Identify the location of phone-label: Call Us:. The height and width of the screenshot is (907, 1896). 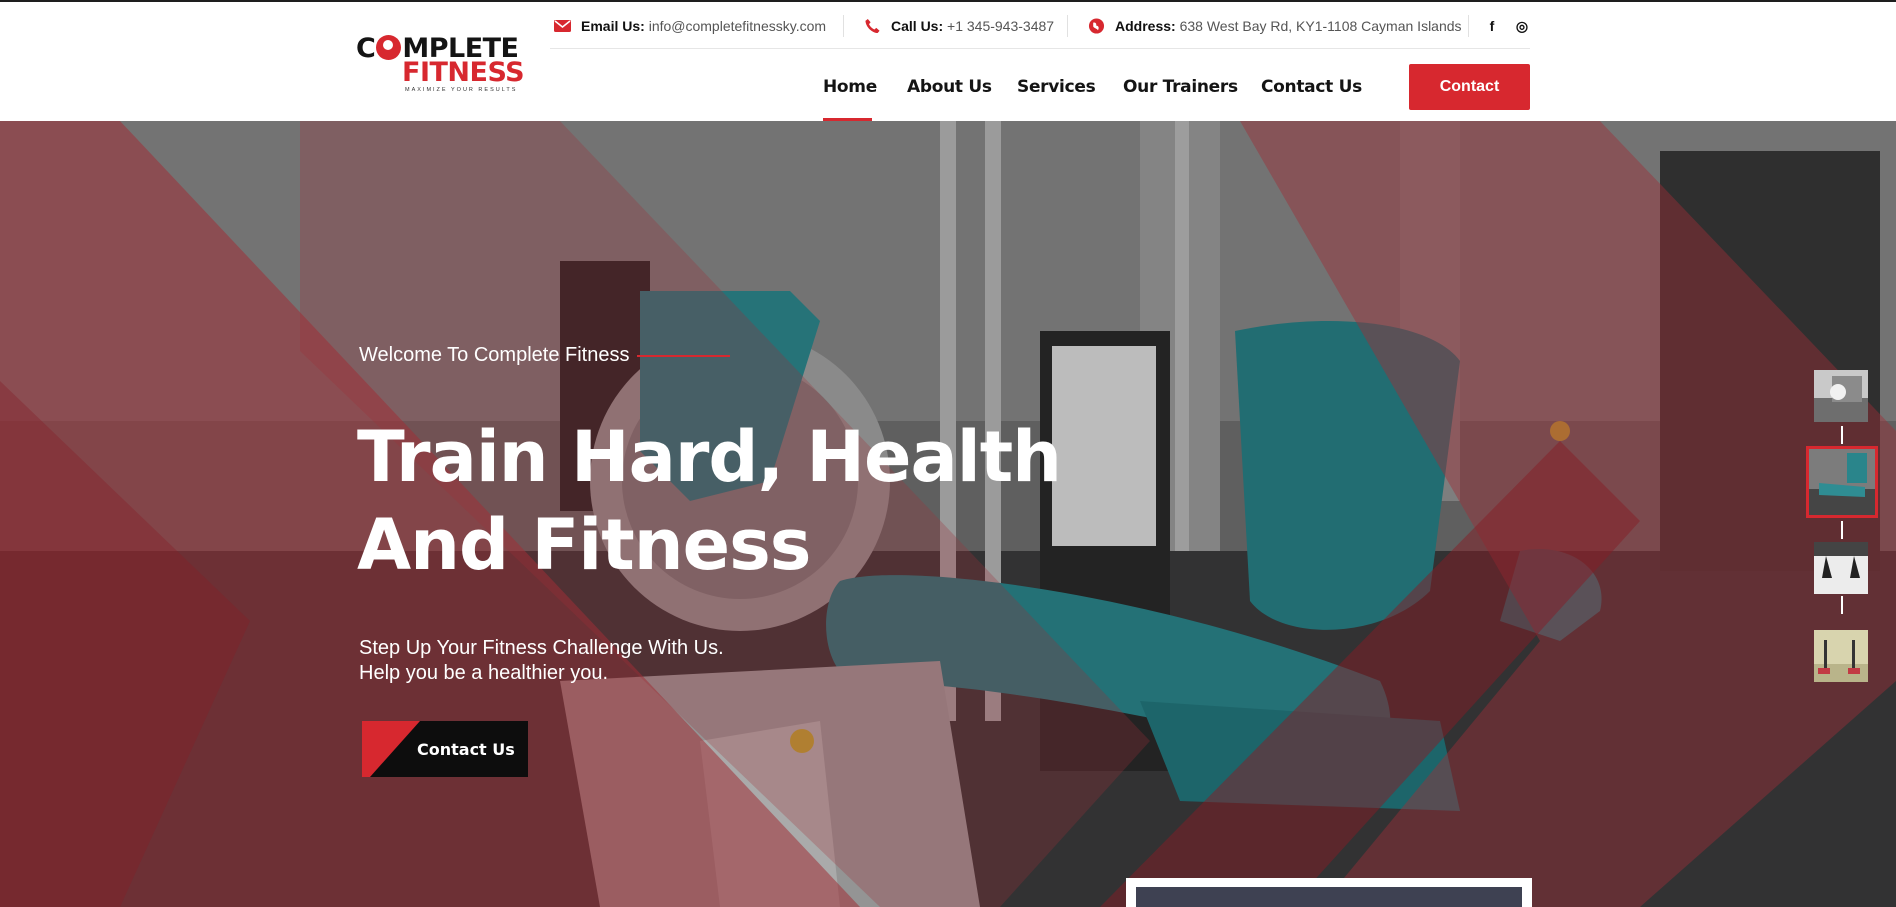
(917, 26).